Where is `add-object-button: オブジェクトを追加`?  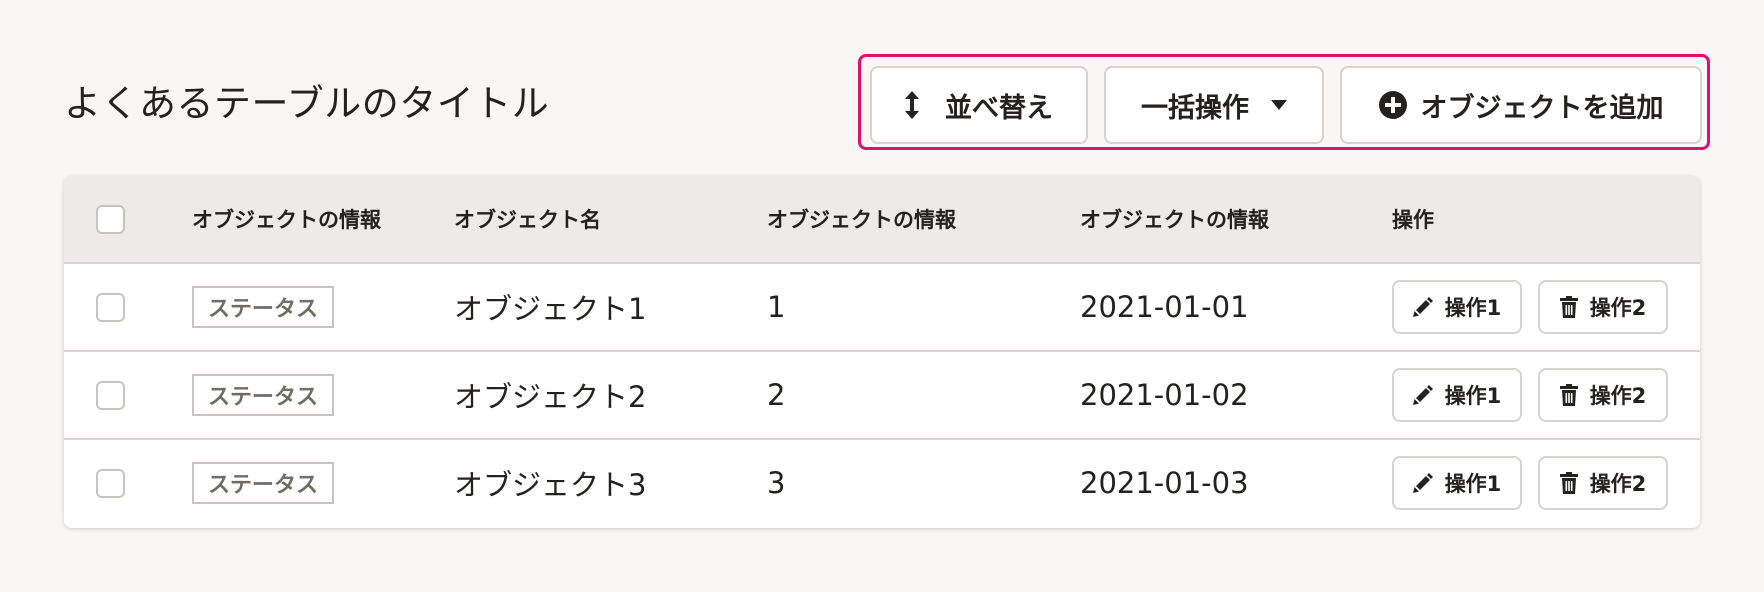
add-object-button: オブジェクトを追加 is located at coordinates (1521, 105).